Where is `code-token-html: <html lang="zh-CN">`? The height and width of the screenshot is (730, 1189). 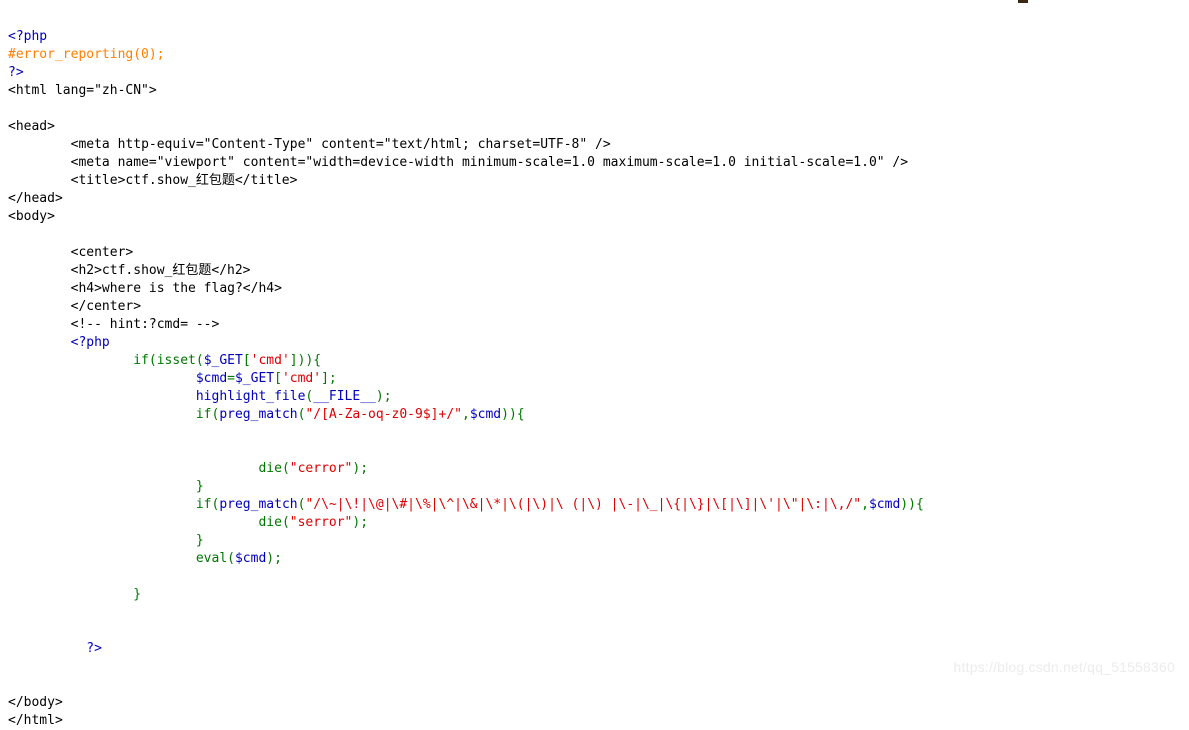
code-token-html: <html lang="zh-CN"> is located at coordinates (82, 90).